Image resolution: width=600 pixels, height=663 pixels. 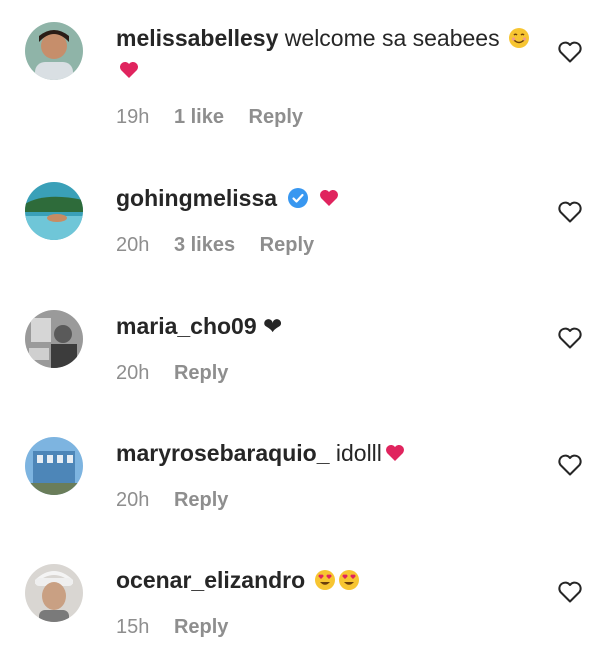 What do you see at coordinates (197, 38) in the screenshot?
I see `username: melissabellesy` at bounding box center [197, 38].